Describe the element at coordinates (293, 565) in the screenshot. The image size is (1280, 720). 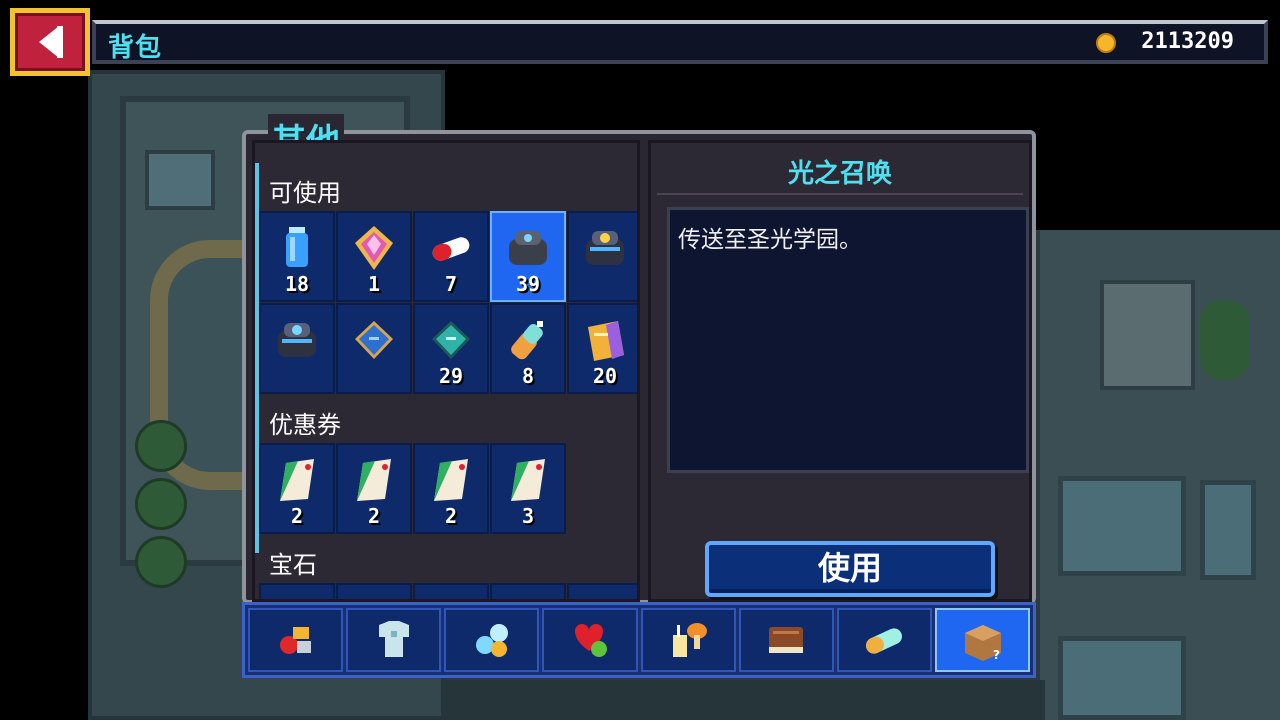
I see `section-label-gems: 宝石` at that location.